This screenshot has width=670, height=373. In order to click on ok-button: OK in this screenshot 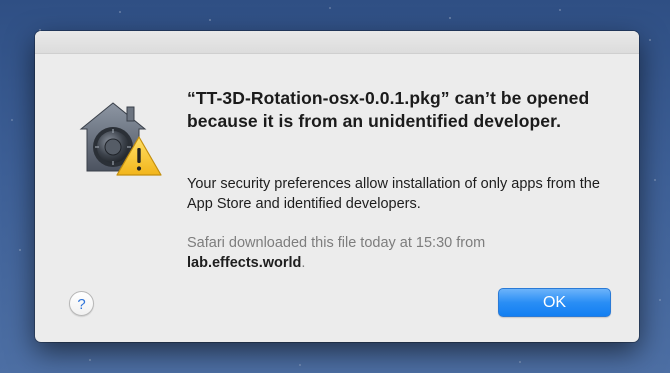, I will do `click(554, 302)`.